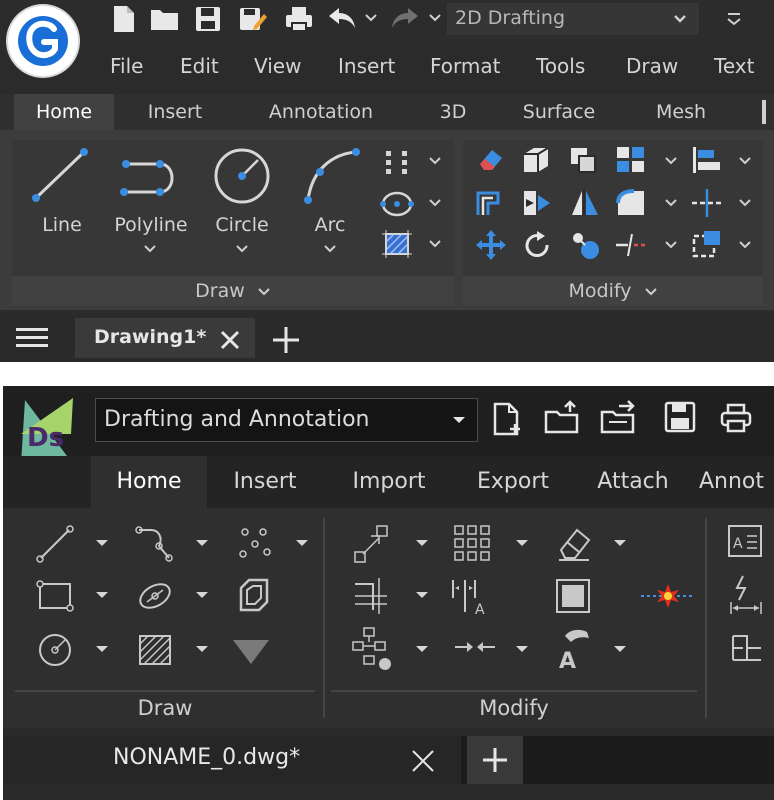 This screenshot has width=774, height=800. I want to click on menu-view: View, so click(277, 66).